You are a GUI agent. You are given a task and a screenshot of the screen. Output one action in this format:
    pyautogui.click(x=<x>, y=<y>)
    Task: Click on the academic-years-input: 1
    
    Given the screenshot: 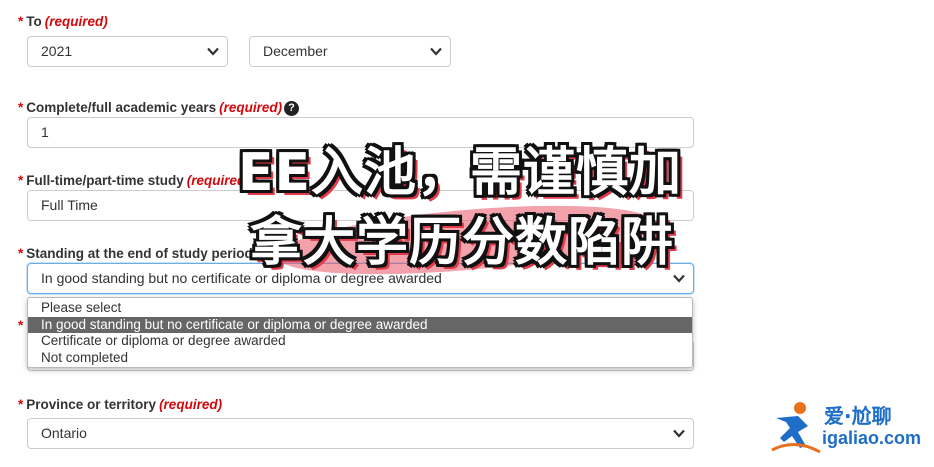 What is the action you would take?
    pyautogui.click(x=360, y=132)
    